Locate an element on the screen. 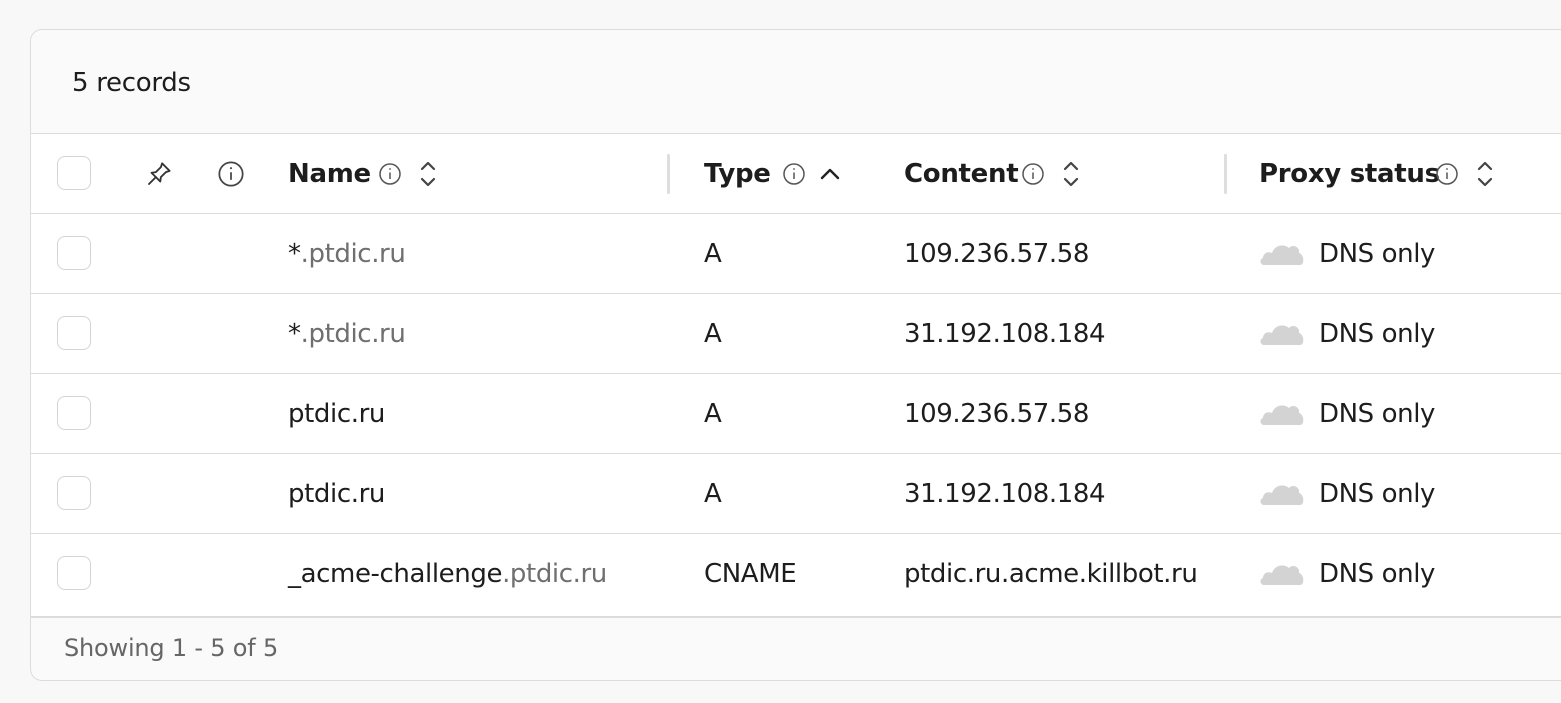  record-count: 5 records is located at coordinates (131, 83).